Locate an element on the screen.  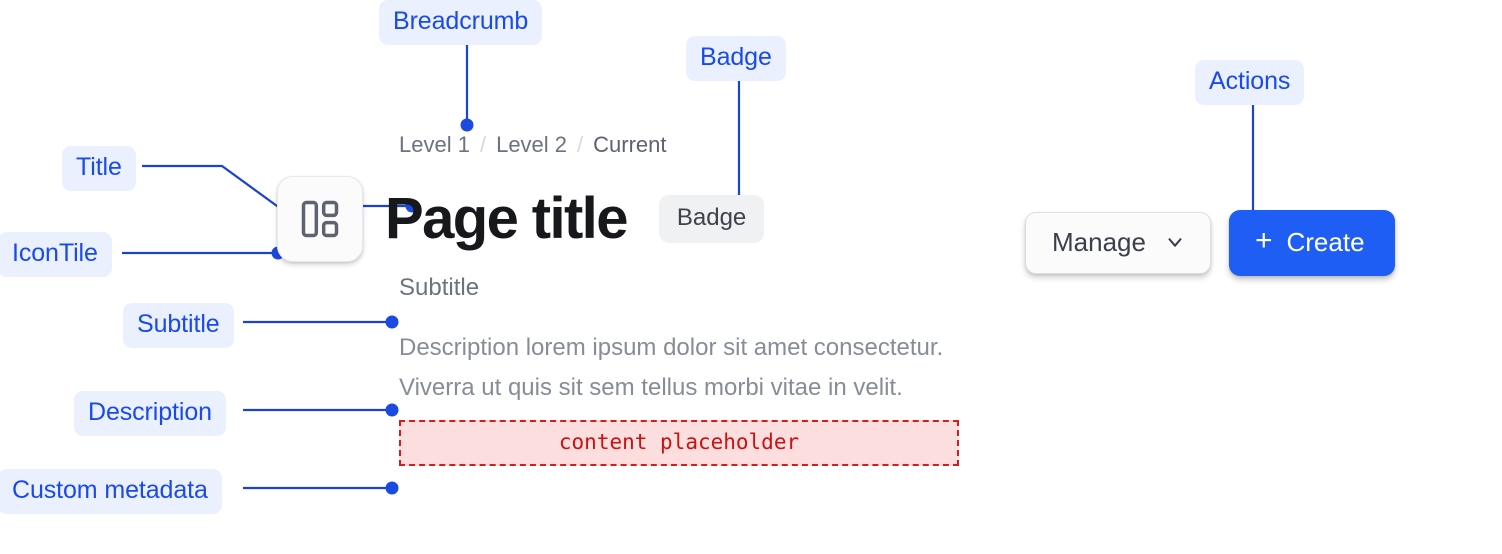
annotation-label-subtitle: Subtitle is located at coordinates (178, 325).